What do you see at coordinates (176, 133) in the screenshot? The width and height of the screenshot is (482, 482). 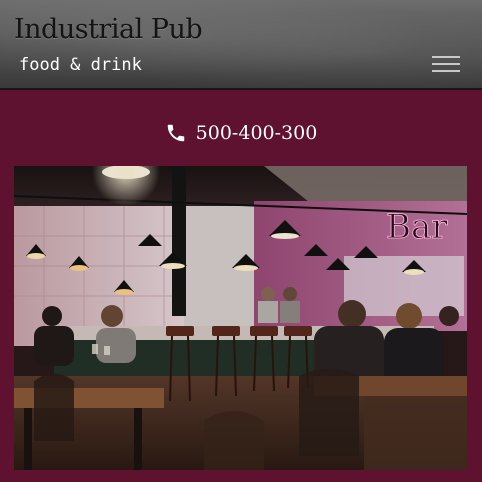 I see `phone-icon` at bounding box center [176, 133].